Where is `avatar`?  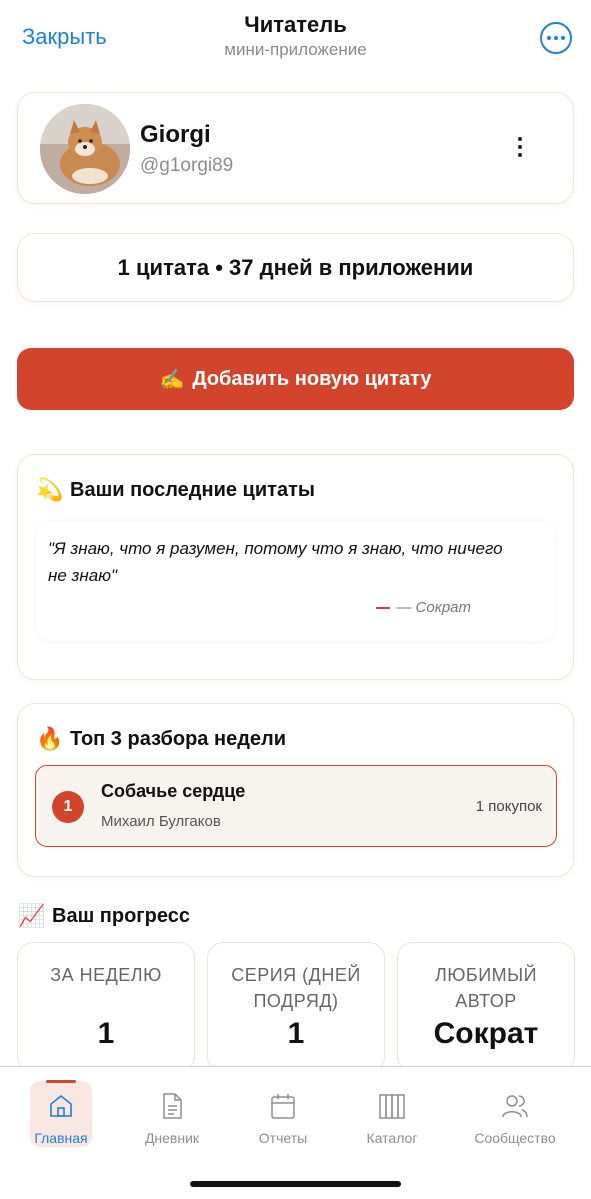 avatar is located at coordinates (85, 149).